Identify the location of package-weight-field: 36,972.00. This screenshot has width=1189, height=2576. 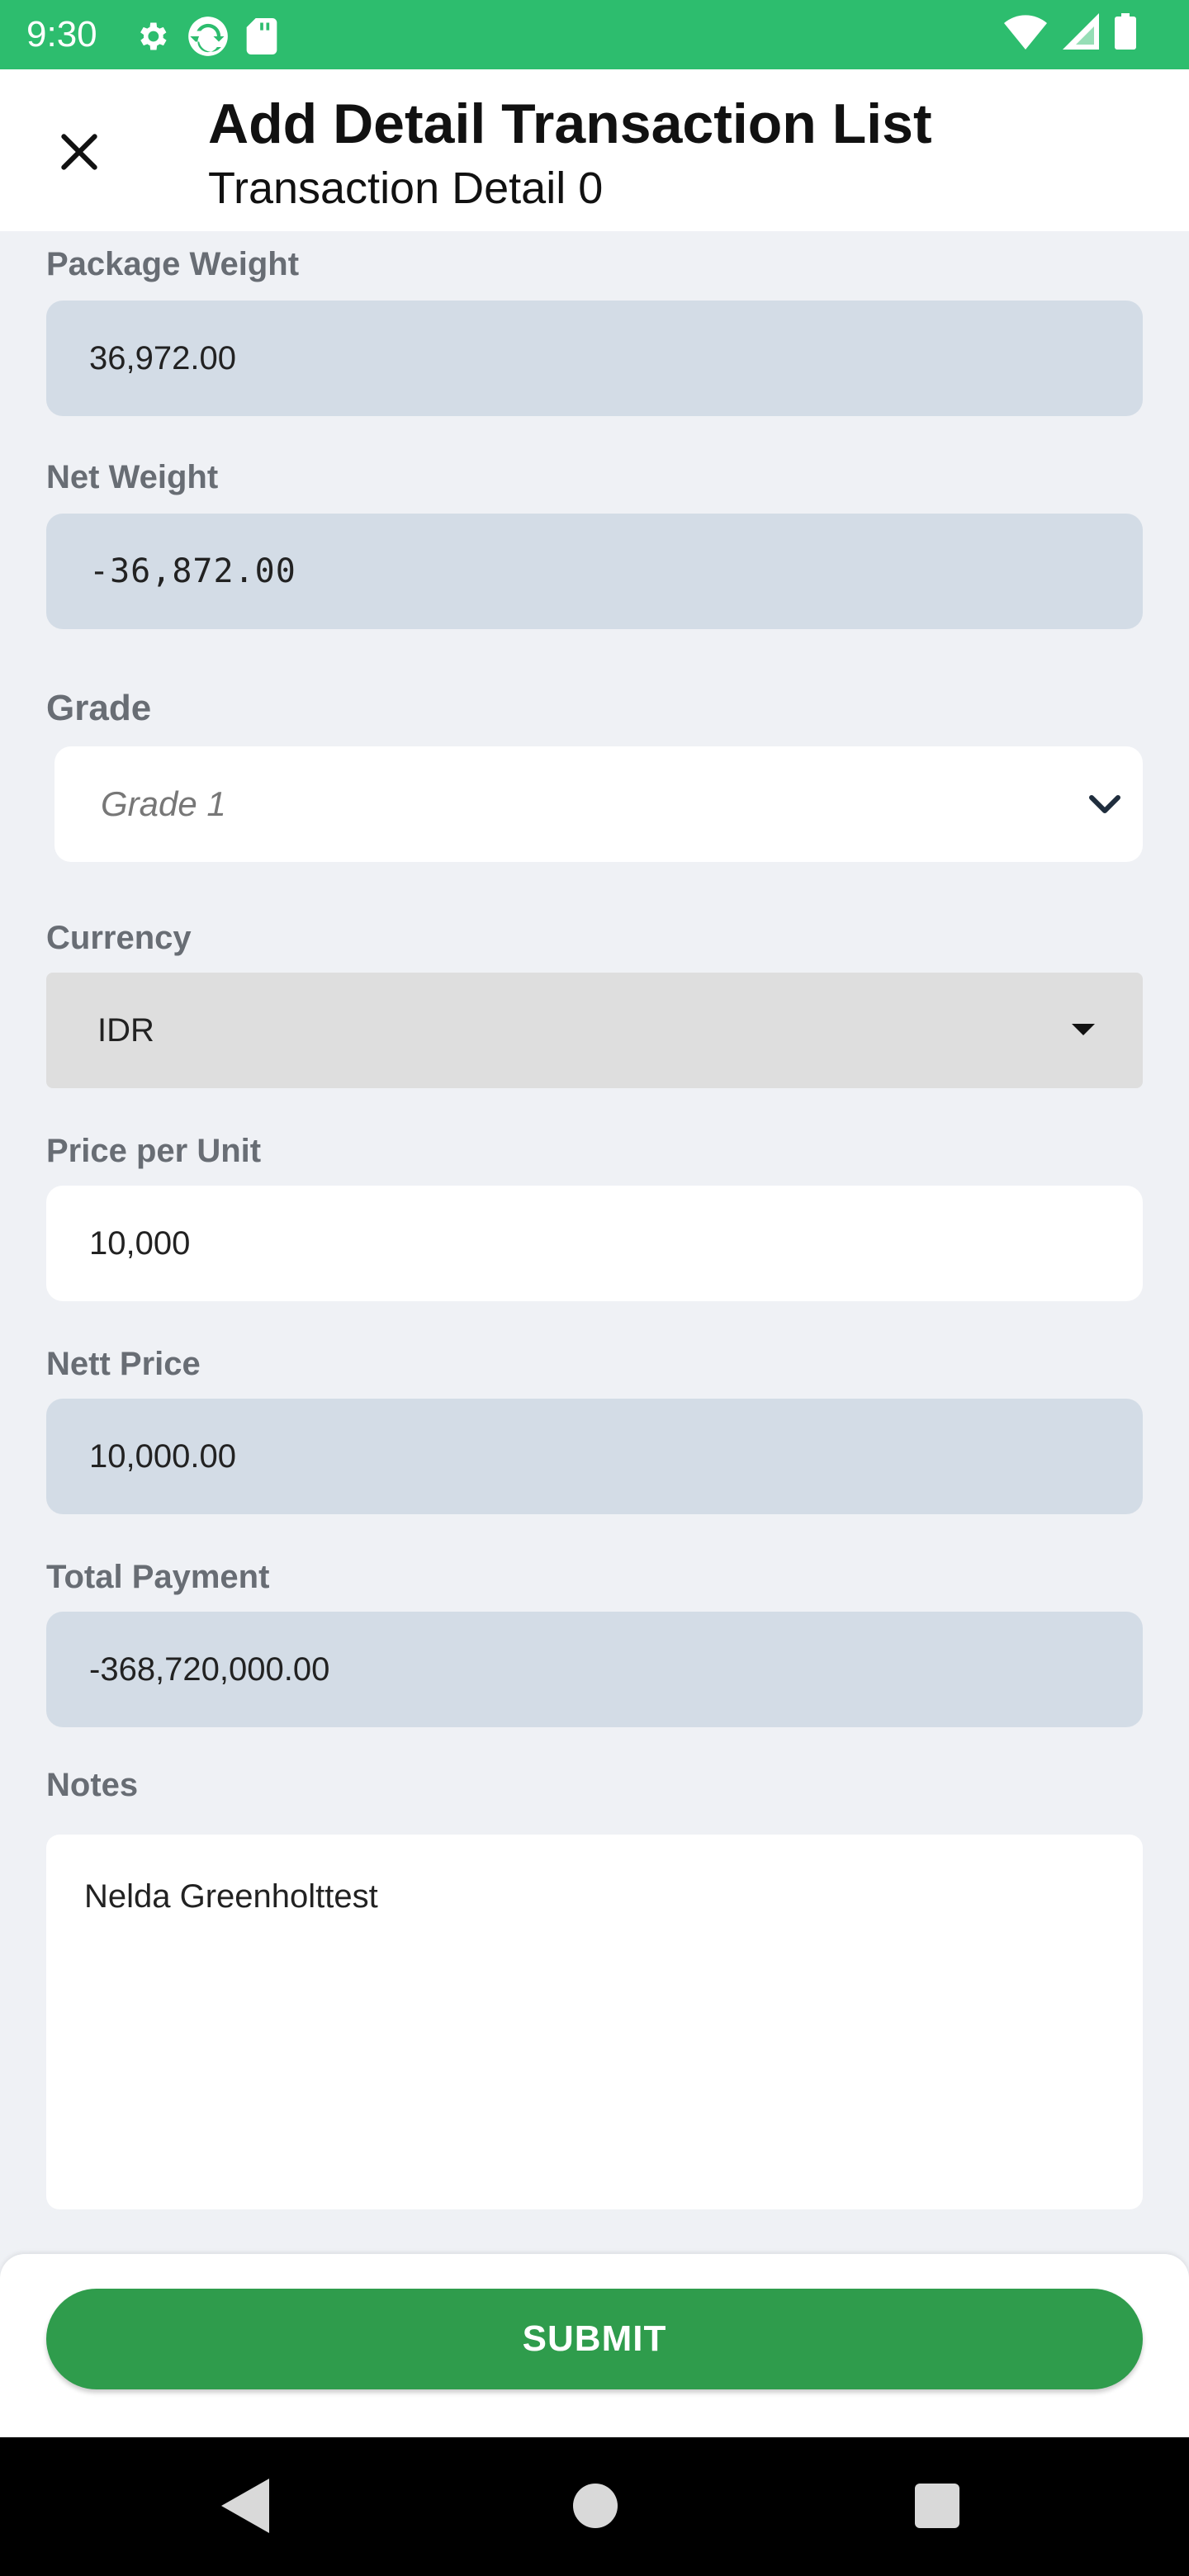
(594, 358).